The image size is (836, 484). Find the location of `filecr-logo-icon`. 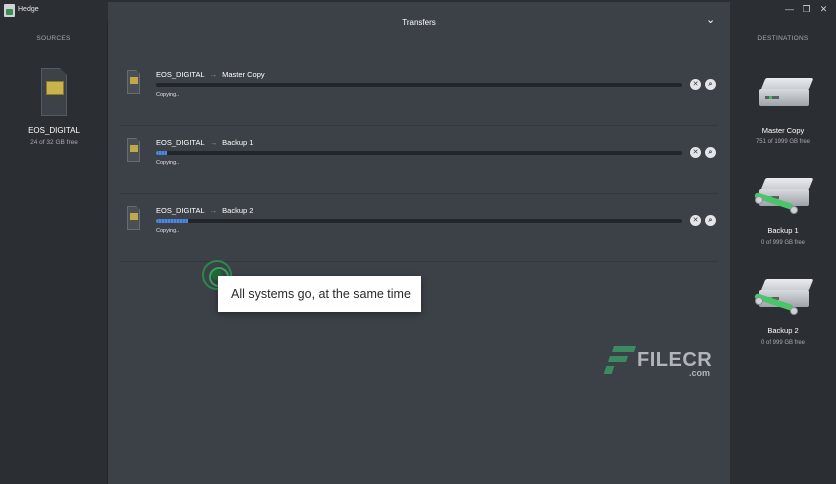

filecr-logo-icon is located at coordinates (619, 360).